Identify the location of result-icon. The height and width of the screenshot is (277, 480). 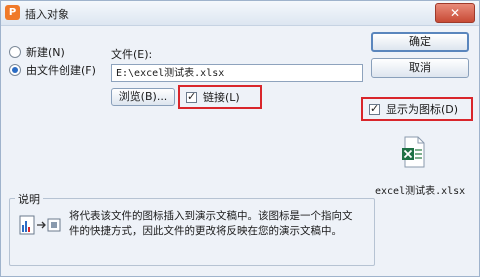
(40, 225).